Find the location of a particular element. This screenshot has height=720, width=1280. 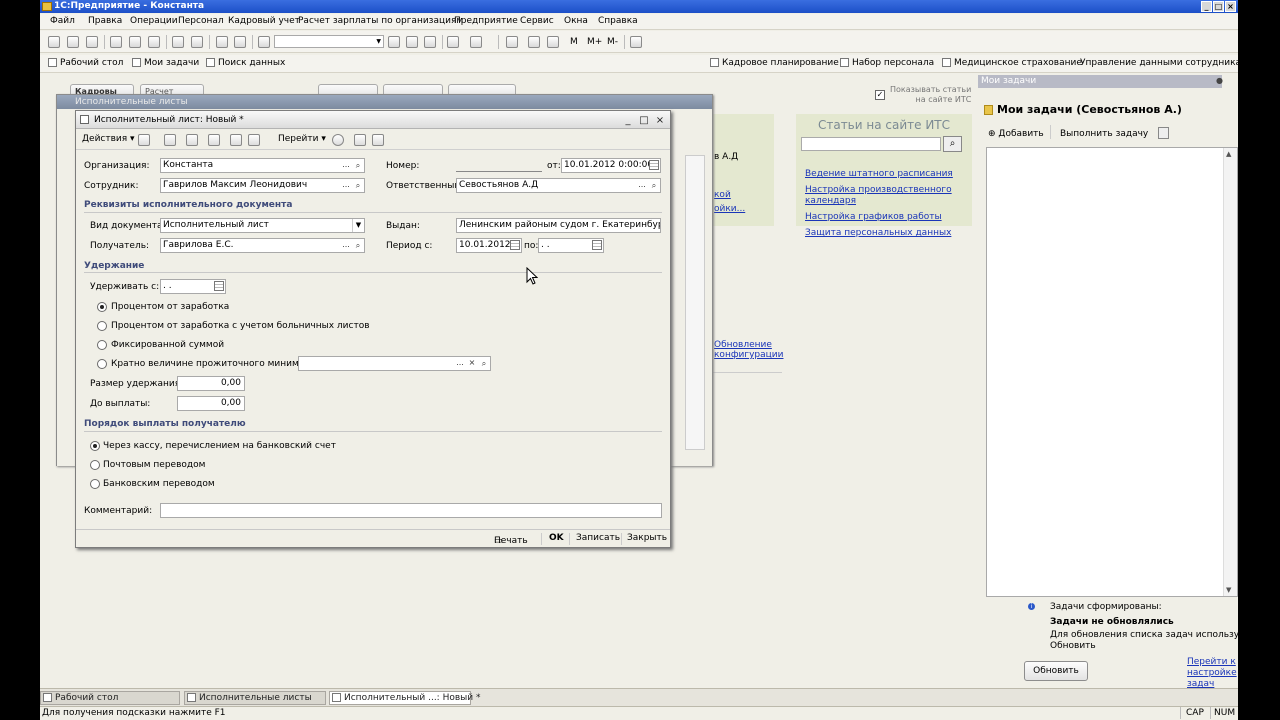

period-from-field: 10.01.2012 is located at coordinates (489, 245).